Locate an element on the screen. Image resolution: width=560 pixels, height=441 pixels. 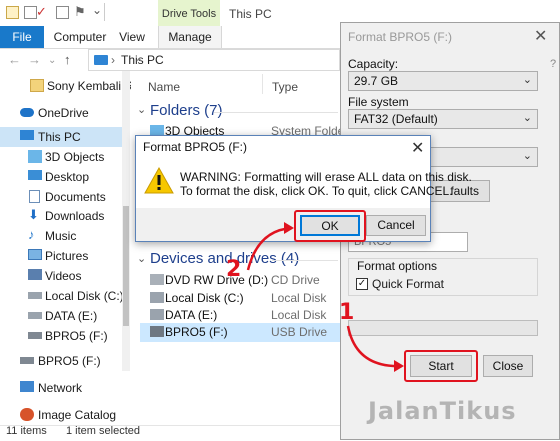
step-2-label: 2 is located at coordinates (234, 269).